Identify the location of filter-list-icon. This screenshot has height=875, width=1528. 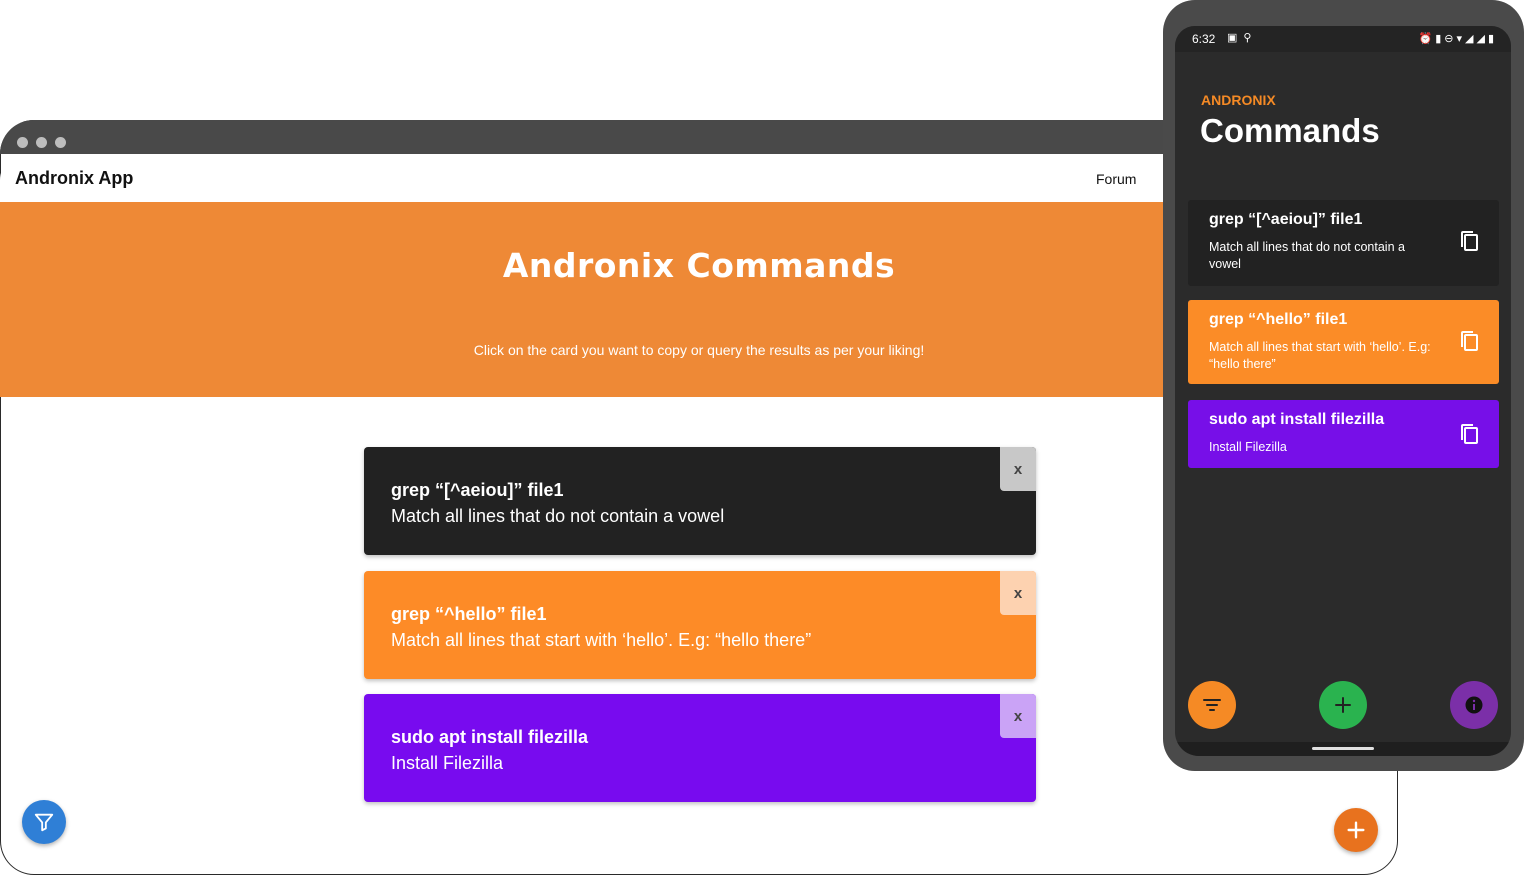
(1212, 705).